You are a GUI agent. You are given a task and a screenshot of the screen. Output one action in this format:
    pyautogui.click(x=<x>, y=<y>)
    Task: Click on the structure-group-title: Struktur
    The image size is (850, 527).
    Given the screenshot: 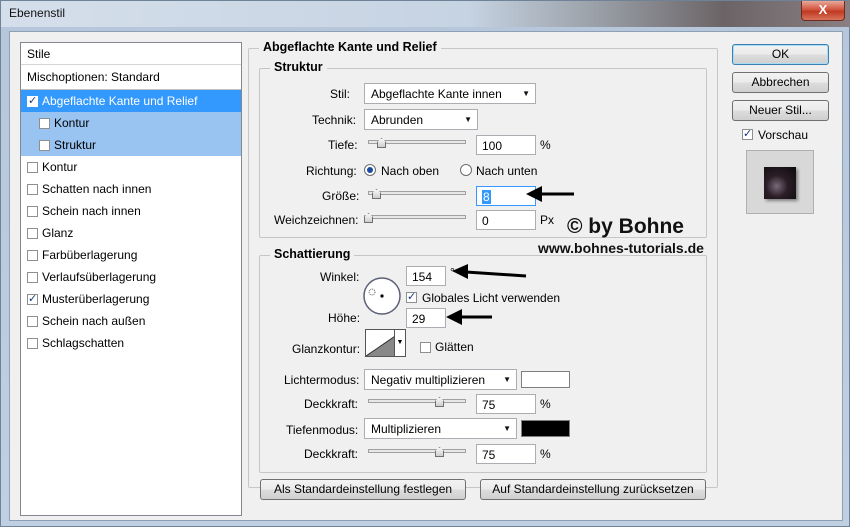 What is the action you would take?
    pyautogui.click(x=298, y=67)
    